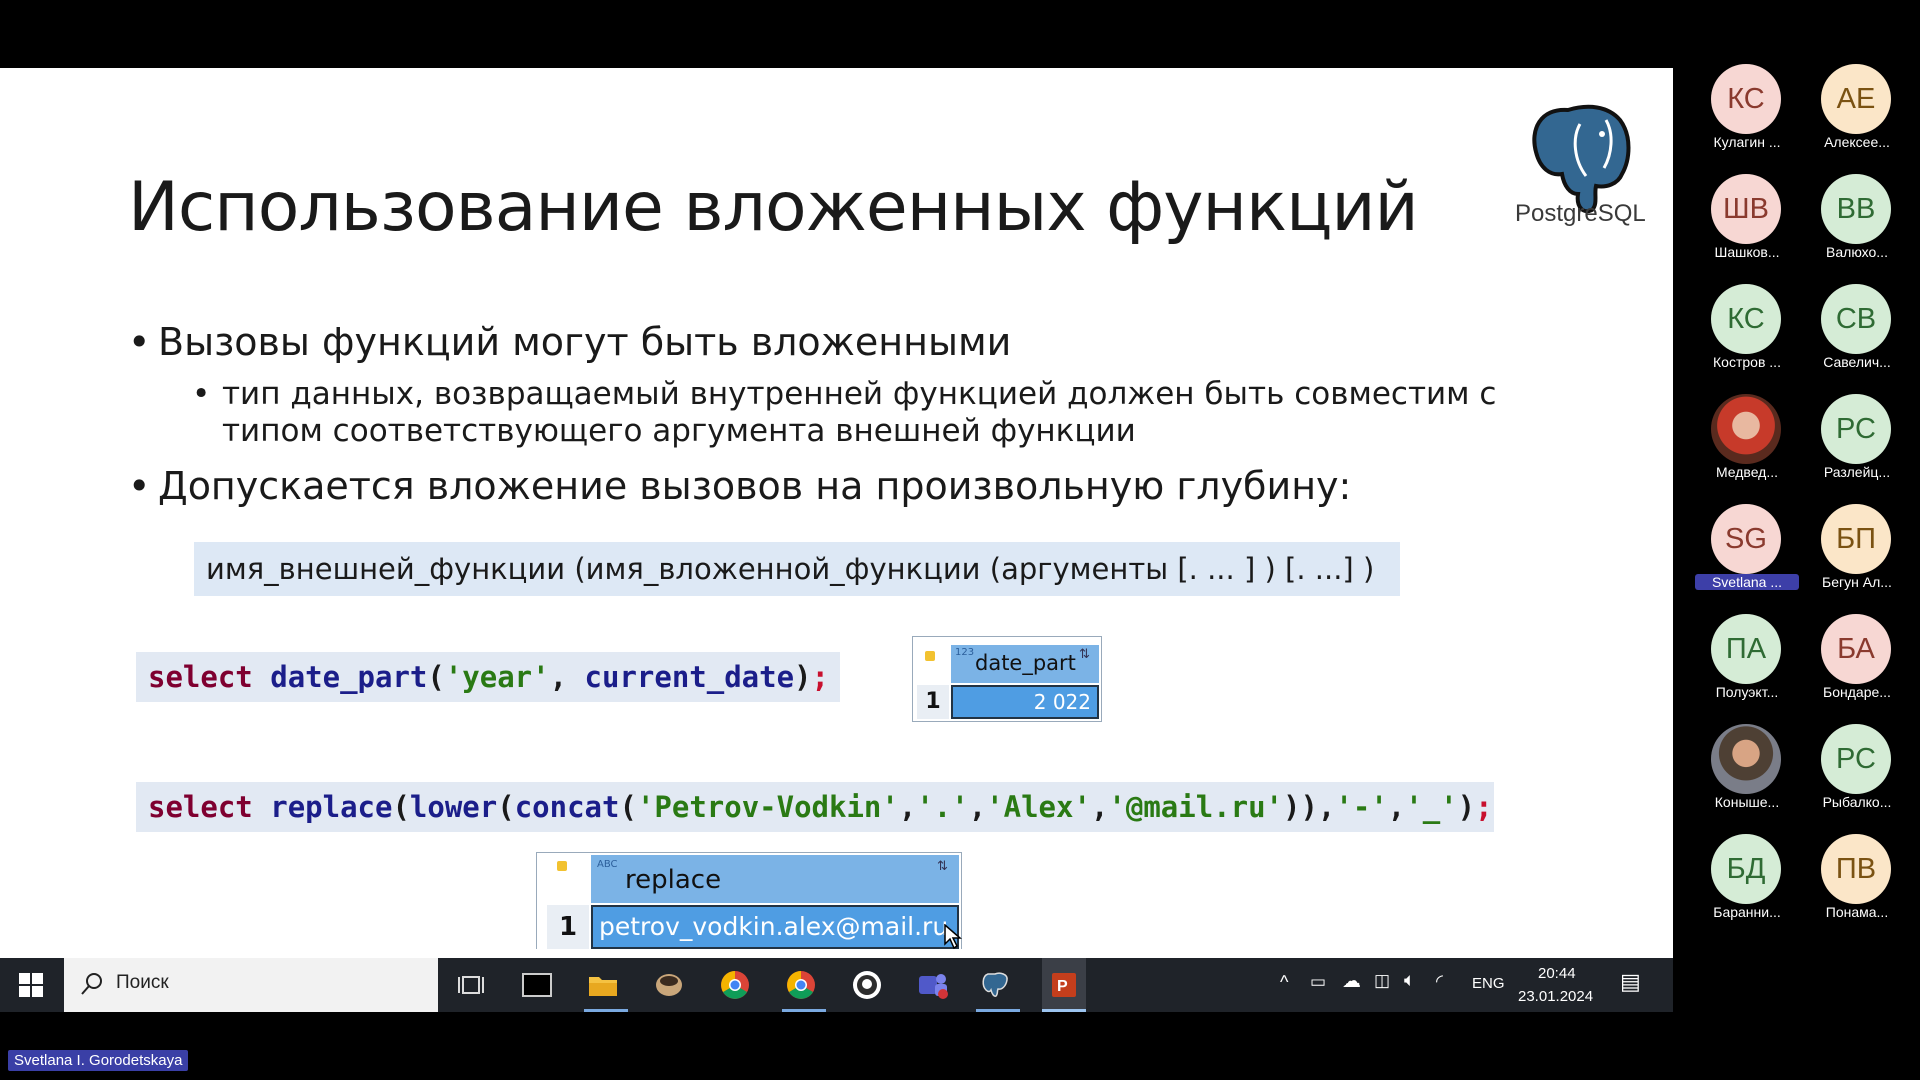 This screenshot has height=1080, width=1920. Describe the element at coordinates (775, 879) in the screenshot. I see `column-header: ABC replace ⇅` at that location.